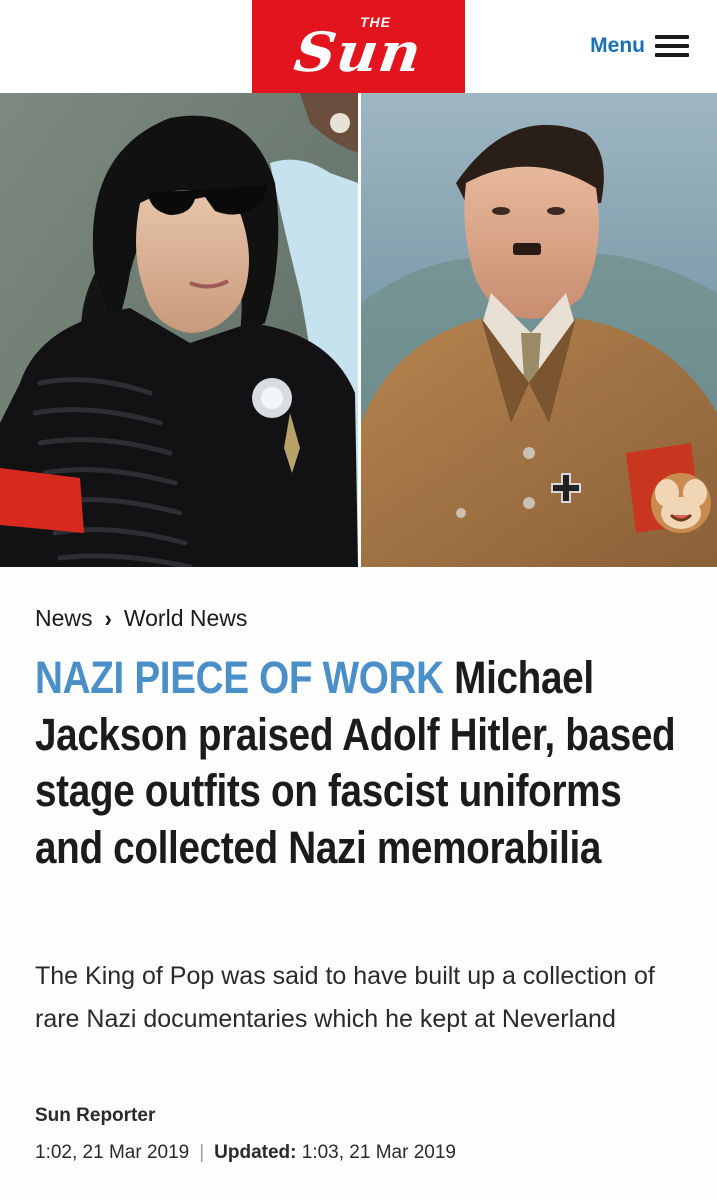 The image size is (717, 1200). Describe the element at coordinates (64, 618) in the screenshot. I see `breadcrumb-news: News` at that location.